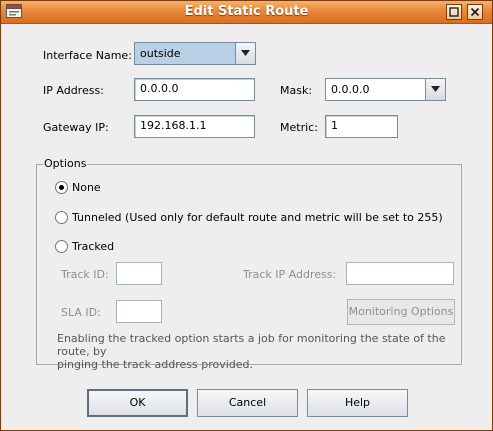 The width and height of the screenshot is (493, 431). I want to click on sla-id-label: SLA ID:, so click(81, 312).